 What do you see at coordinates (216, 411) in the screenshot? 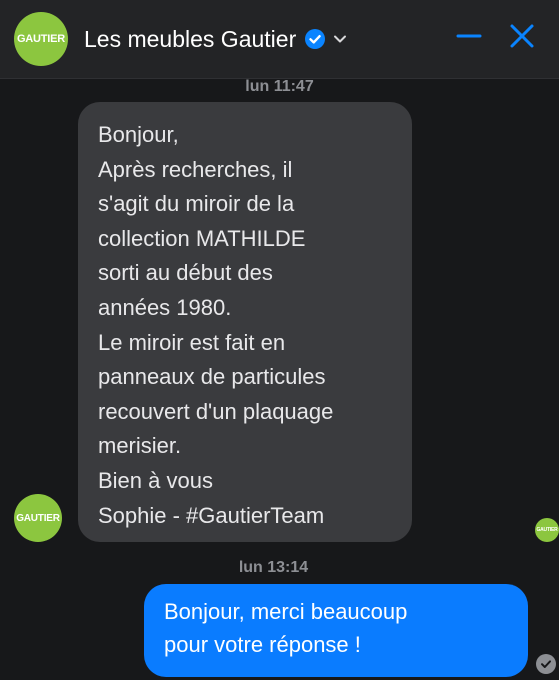
I see `message-line: recouvert d'un plaquage` at bounding box center [216, 411].